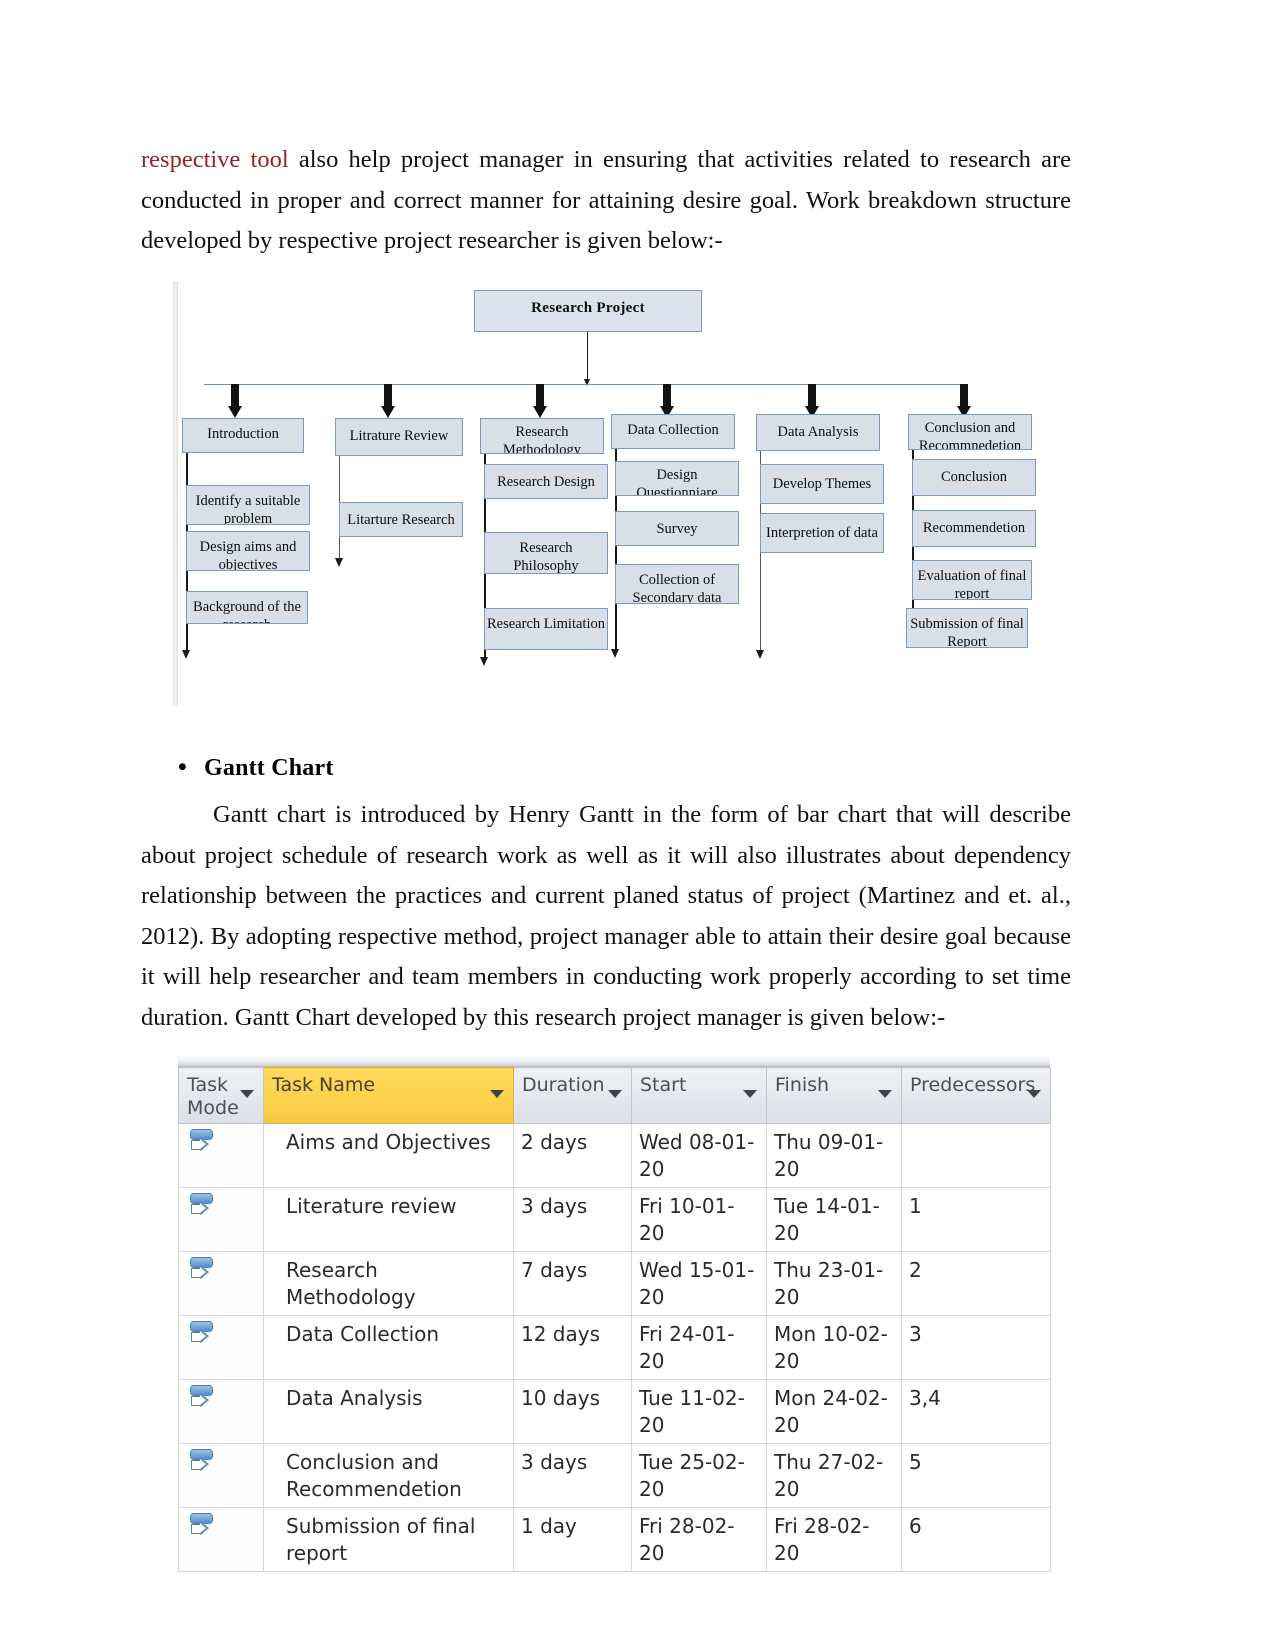 Image resolution: width=1275 pixels, height=1651 pixels. I want to click on wbs-leaf-box-3-3: Research Limitation, so click(546, 629).